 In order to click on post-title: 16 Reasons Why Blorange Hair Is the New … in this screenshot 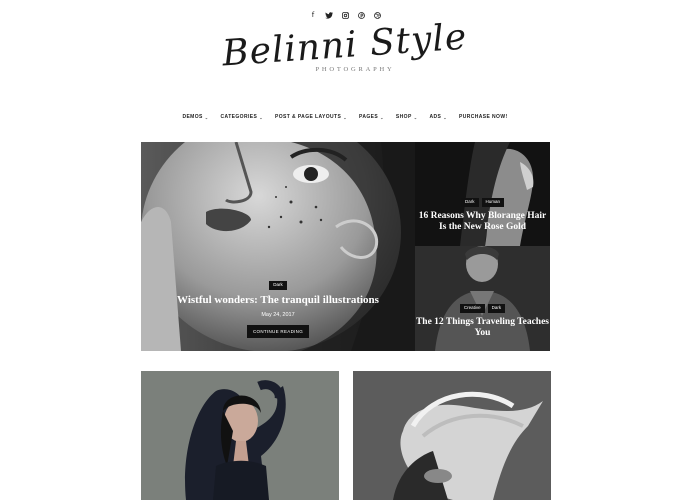, I will do `click(482, 222)`.